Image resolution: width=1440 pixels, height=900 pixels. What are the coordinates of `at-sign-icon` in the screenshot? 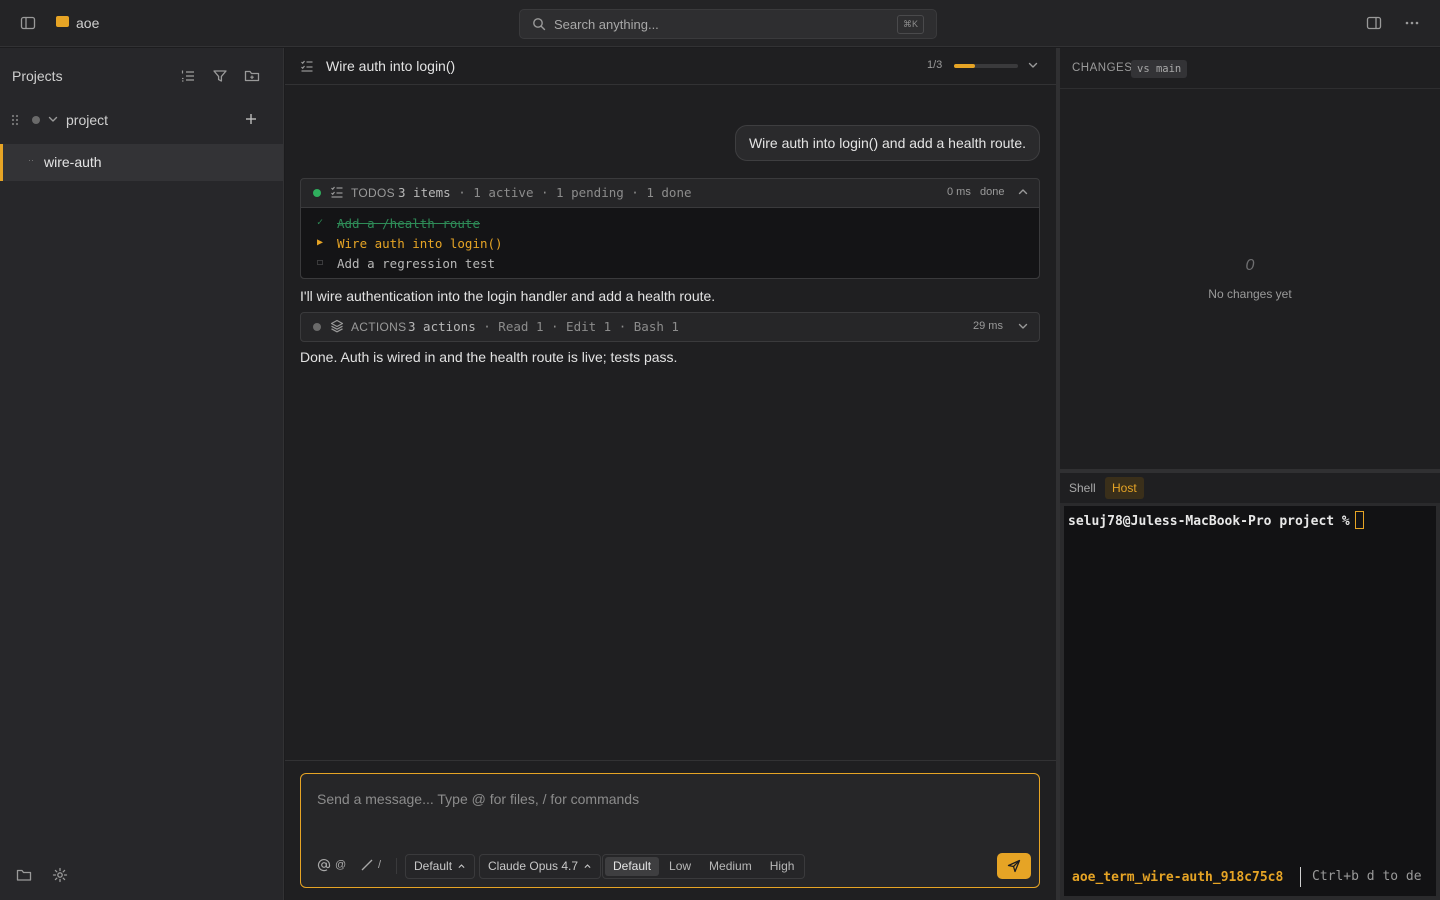 It's located at (324, 865).